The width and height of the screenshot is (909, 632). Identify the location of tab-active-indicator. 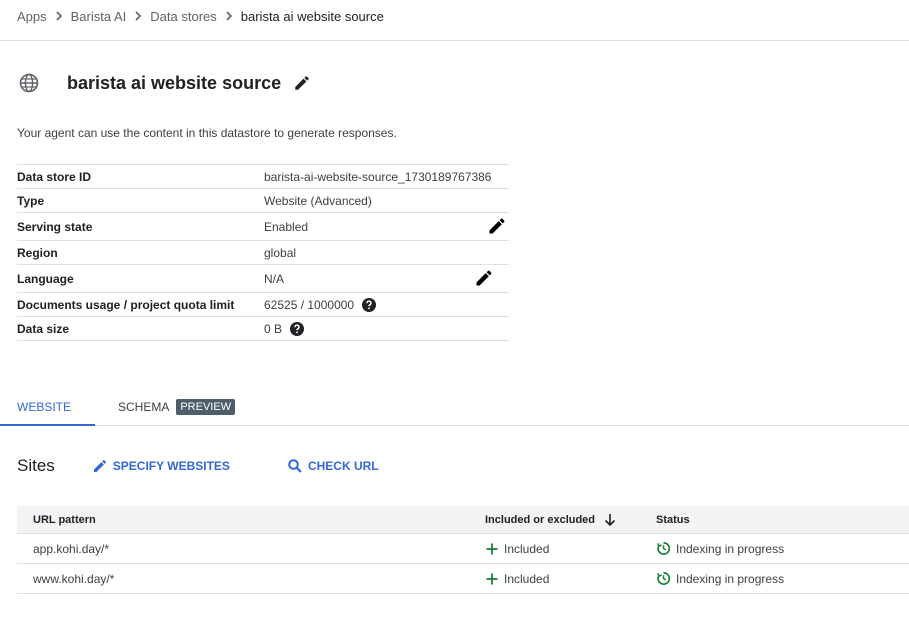
(47, 425).